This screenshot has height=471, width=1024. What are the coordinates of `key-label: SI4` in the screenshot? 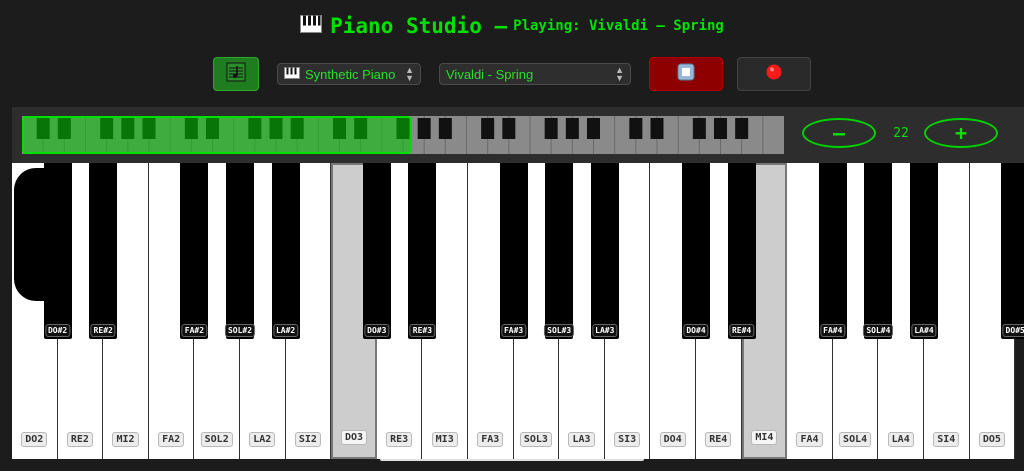 It's located at (946, 439).